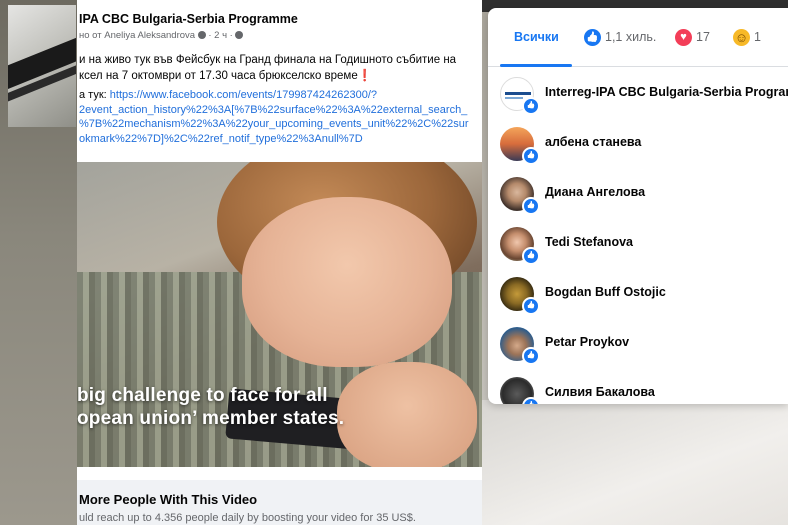 This screenshot has height=525, width=788. What do you see at coordinates (202, 395) in the screenshot?
I see `video-caption-line: big challenge to face for all` at bounding box center [202, 395].